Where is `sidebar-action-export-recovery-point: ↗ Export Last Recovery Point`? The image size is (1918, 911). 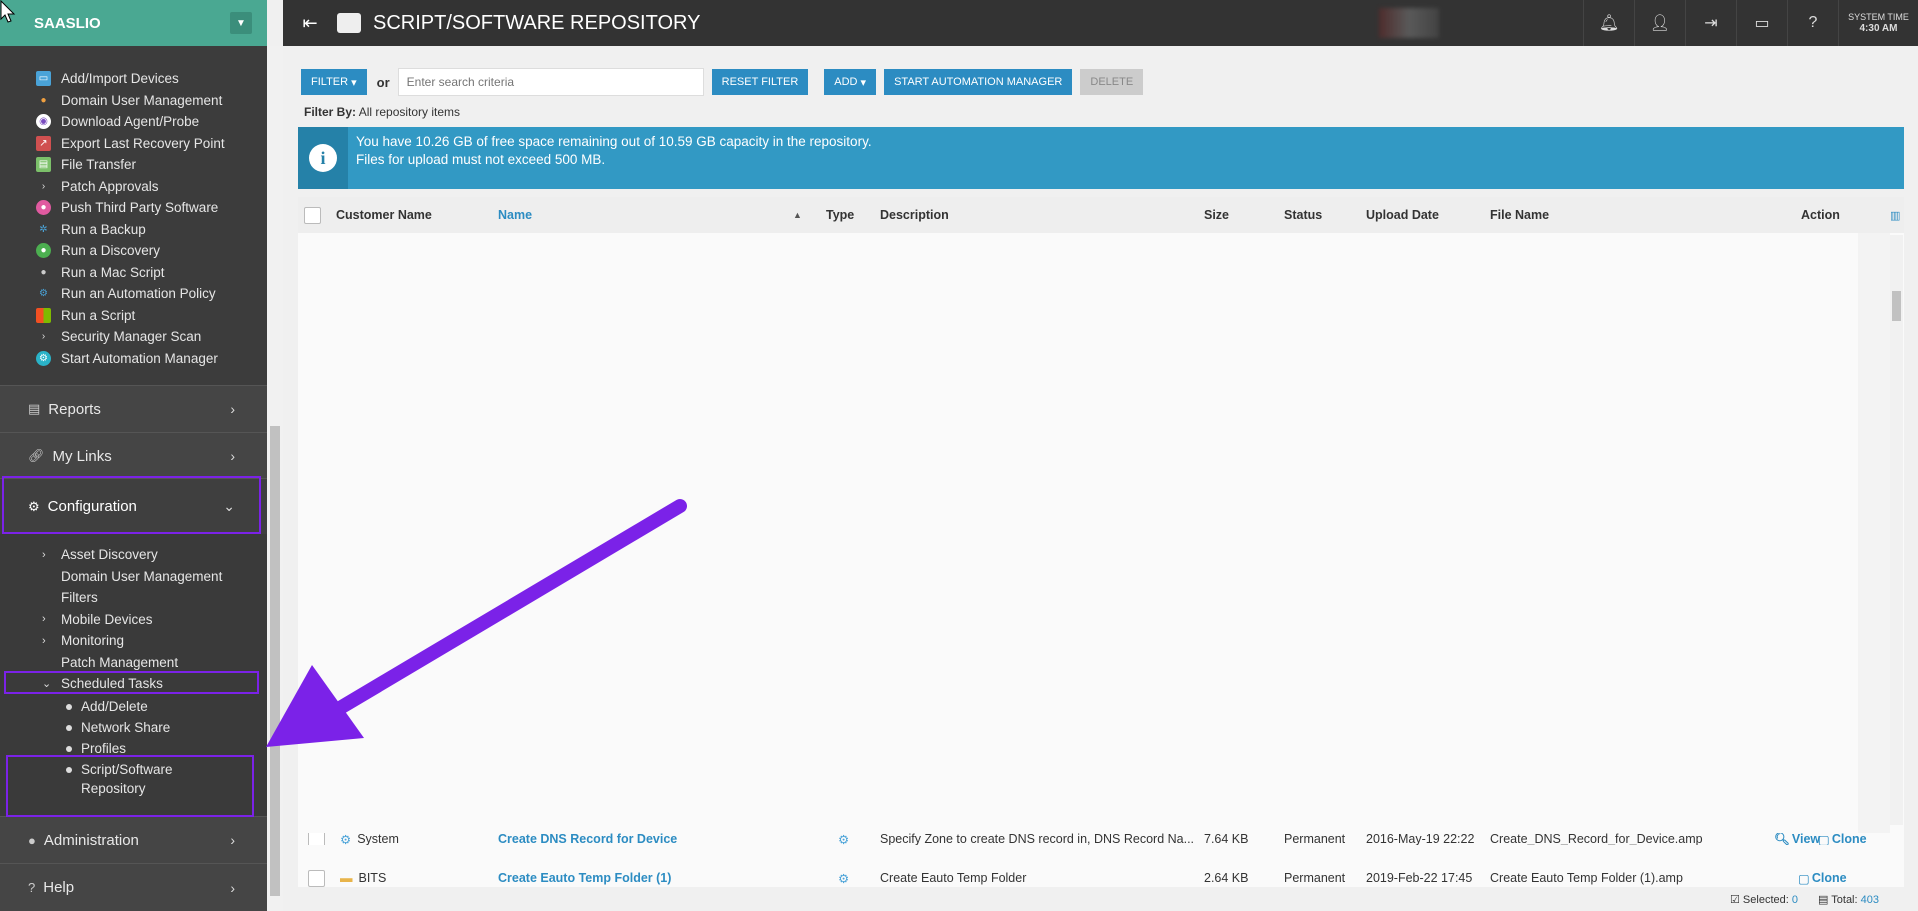
sidebar-action-export-recovery-point: ↗ Export Last Recovery Point is located at coordinates (133, 144).